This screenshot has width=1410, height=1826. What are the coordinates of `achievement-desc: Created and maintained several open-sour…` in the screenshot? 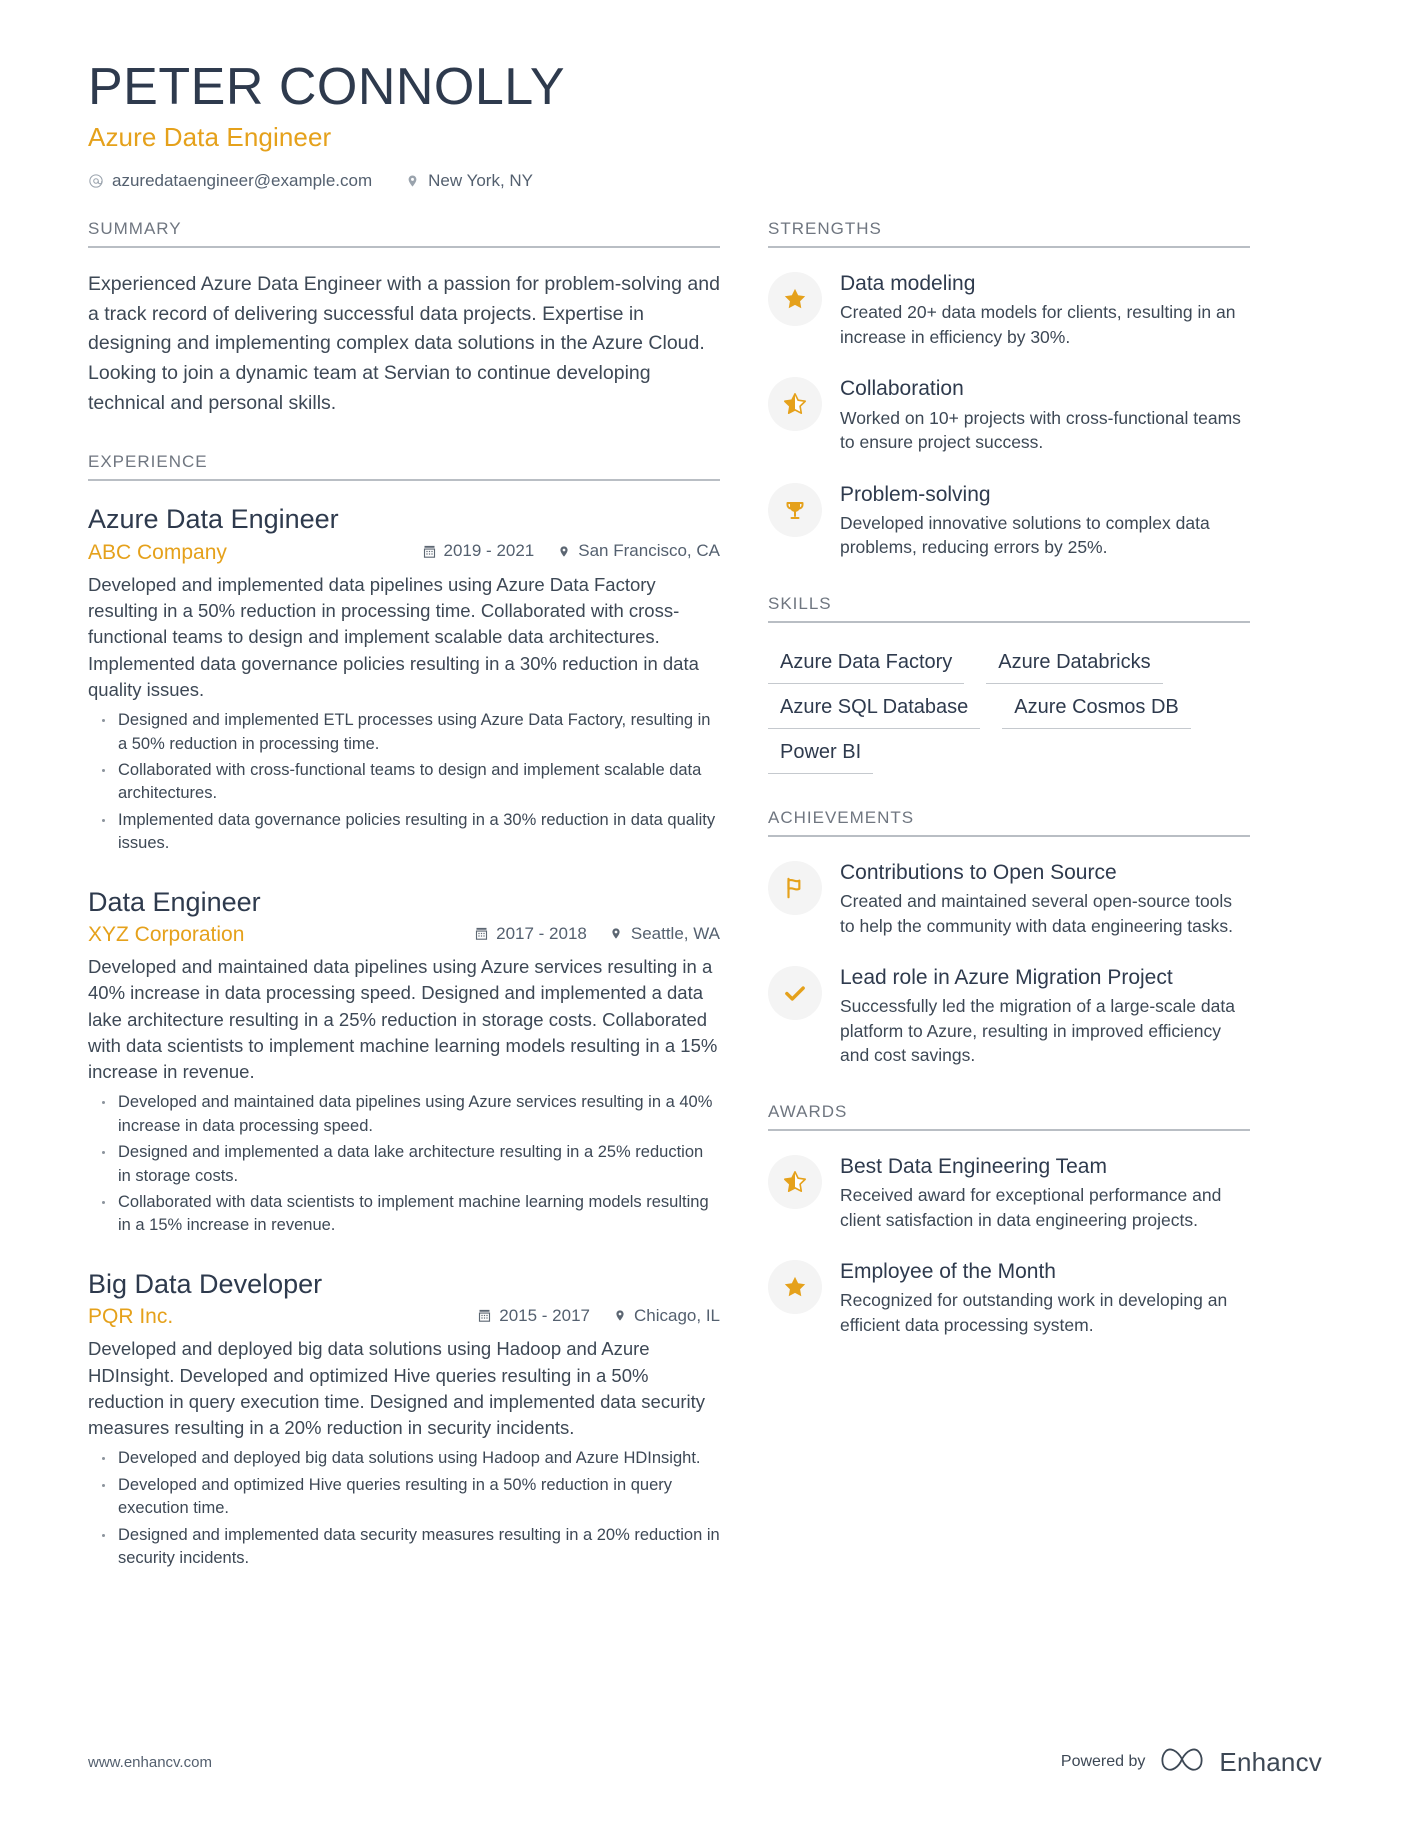 It's located at (1036, 913).